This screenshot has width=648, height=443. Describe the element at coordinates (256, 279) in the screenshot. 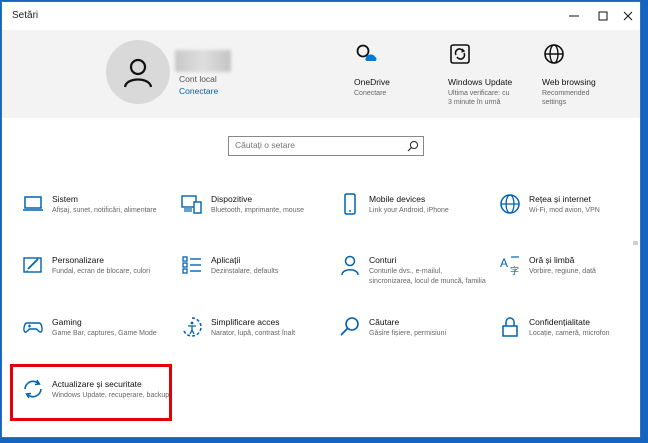

I see `tile-apps: Aplicații Dezinstalare, defaults` at that location.